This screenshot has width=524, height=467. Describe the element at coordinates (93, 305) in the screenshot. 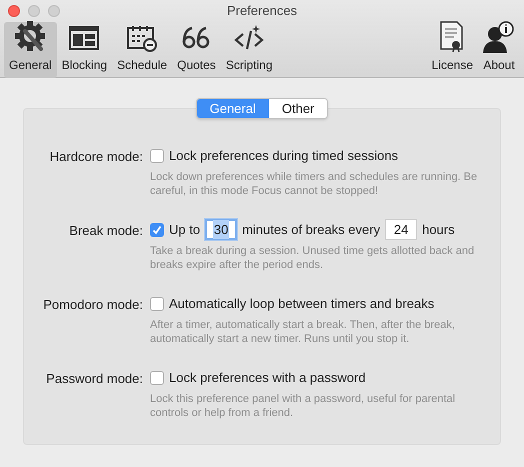

I see `setting-label: Pomodoro mode:` at that location.